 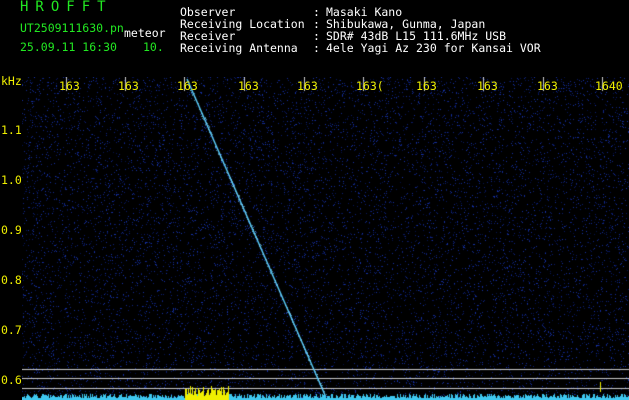 I want to click on antenna-value: 4ele Yagi Az 230 for Kansai VOR, so click(x=433, y=48).